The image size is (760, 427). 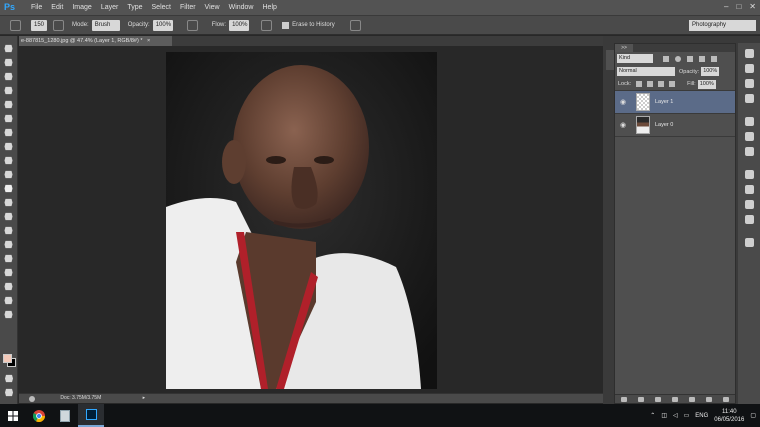 What do you see at coordinates (624, 48) in the screenshot?
I see `panel-collapse-tab: >>` at bounding box center [624, 48].